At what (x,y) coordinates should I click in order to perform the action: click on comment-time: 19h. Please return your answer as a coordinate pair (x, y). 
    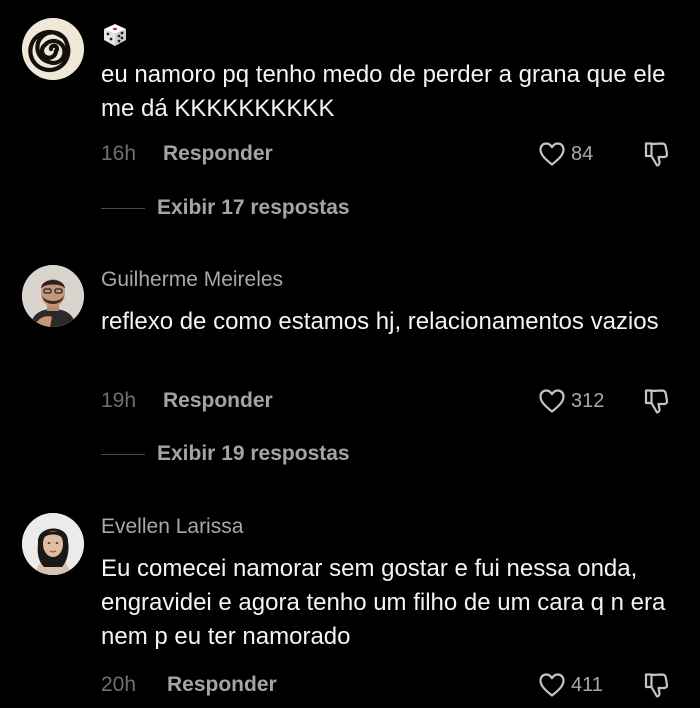
    Looking at the image, I should click on (119, 400).